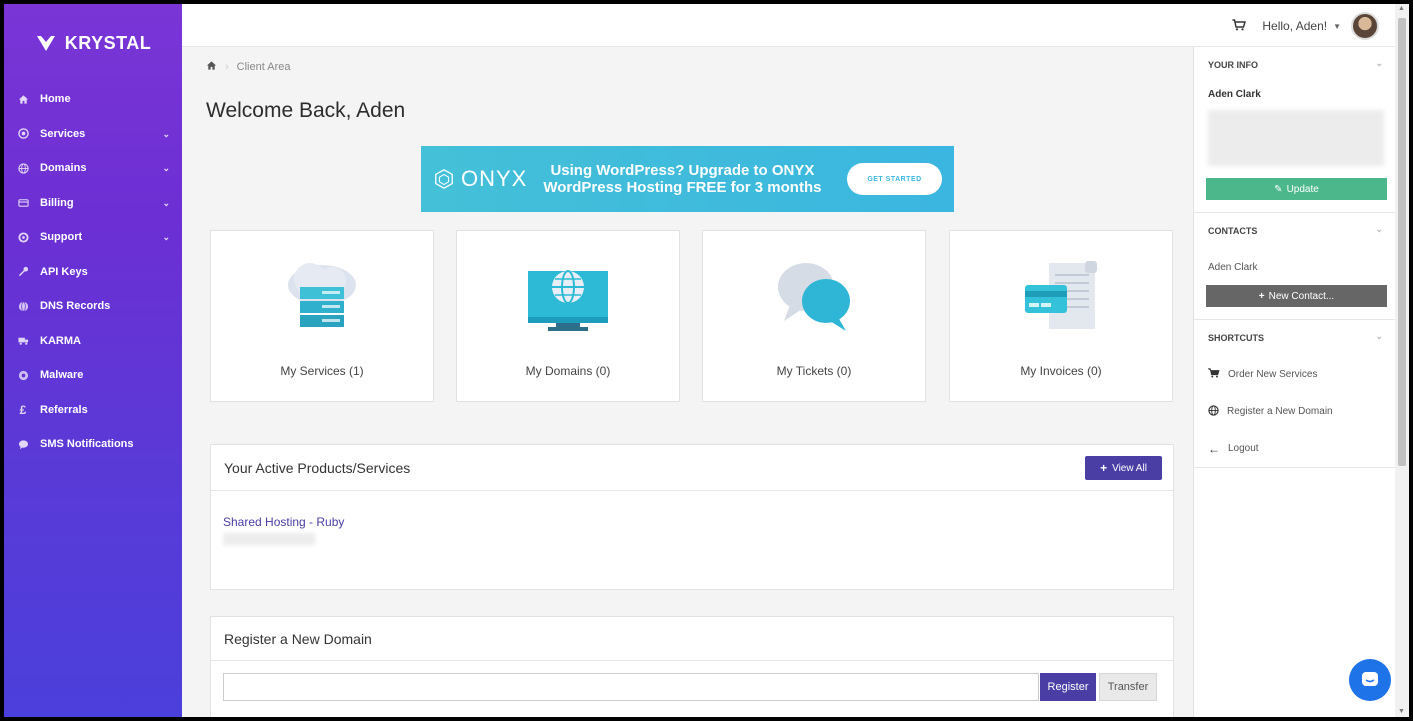  I want to click on sidebar-item-home: Home, so click(93, 99).